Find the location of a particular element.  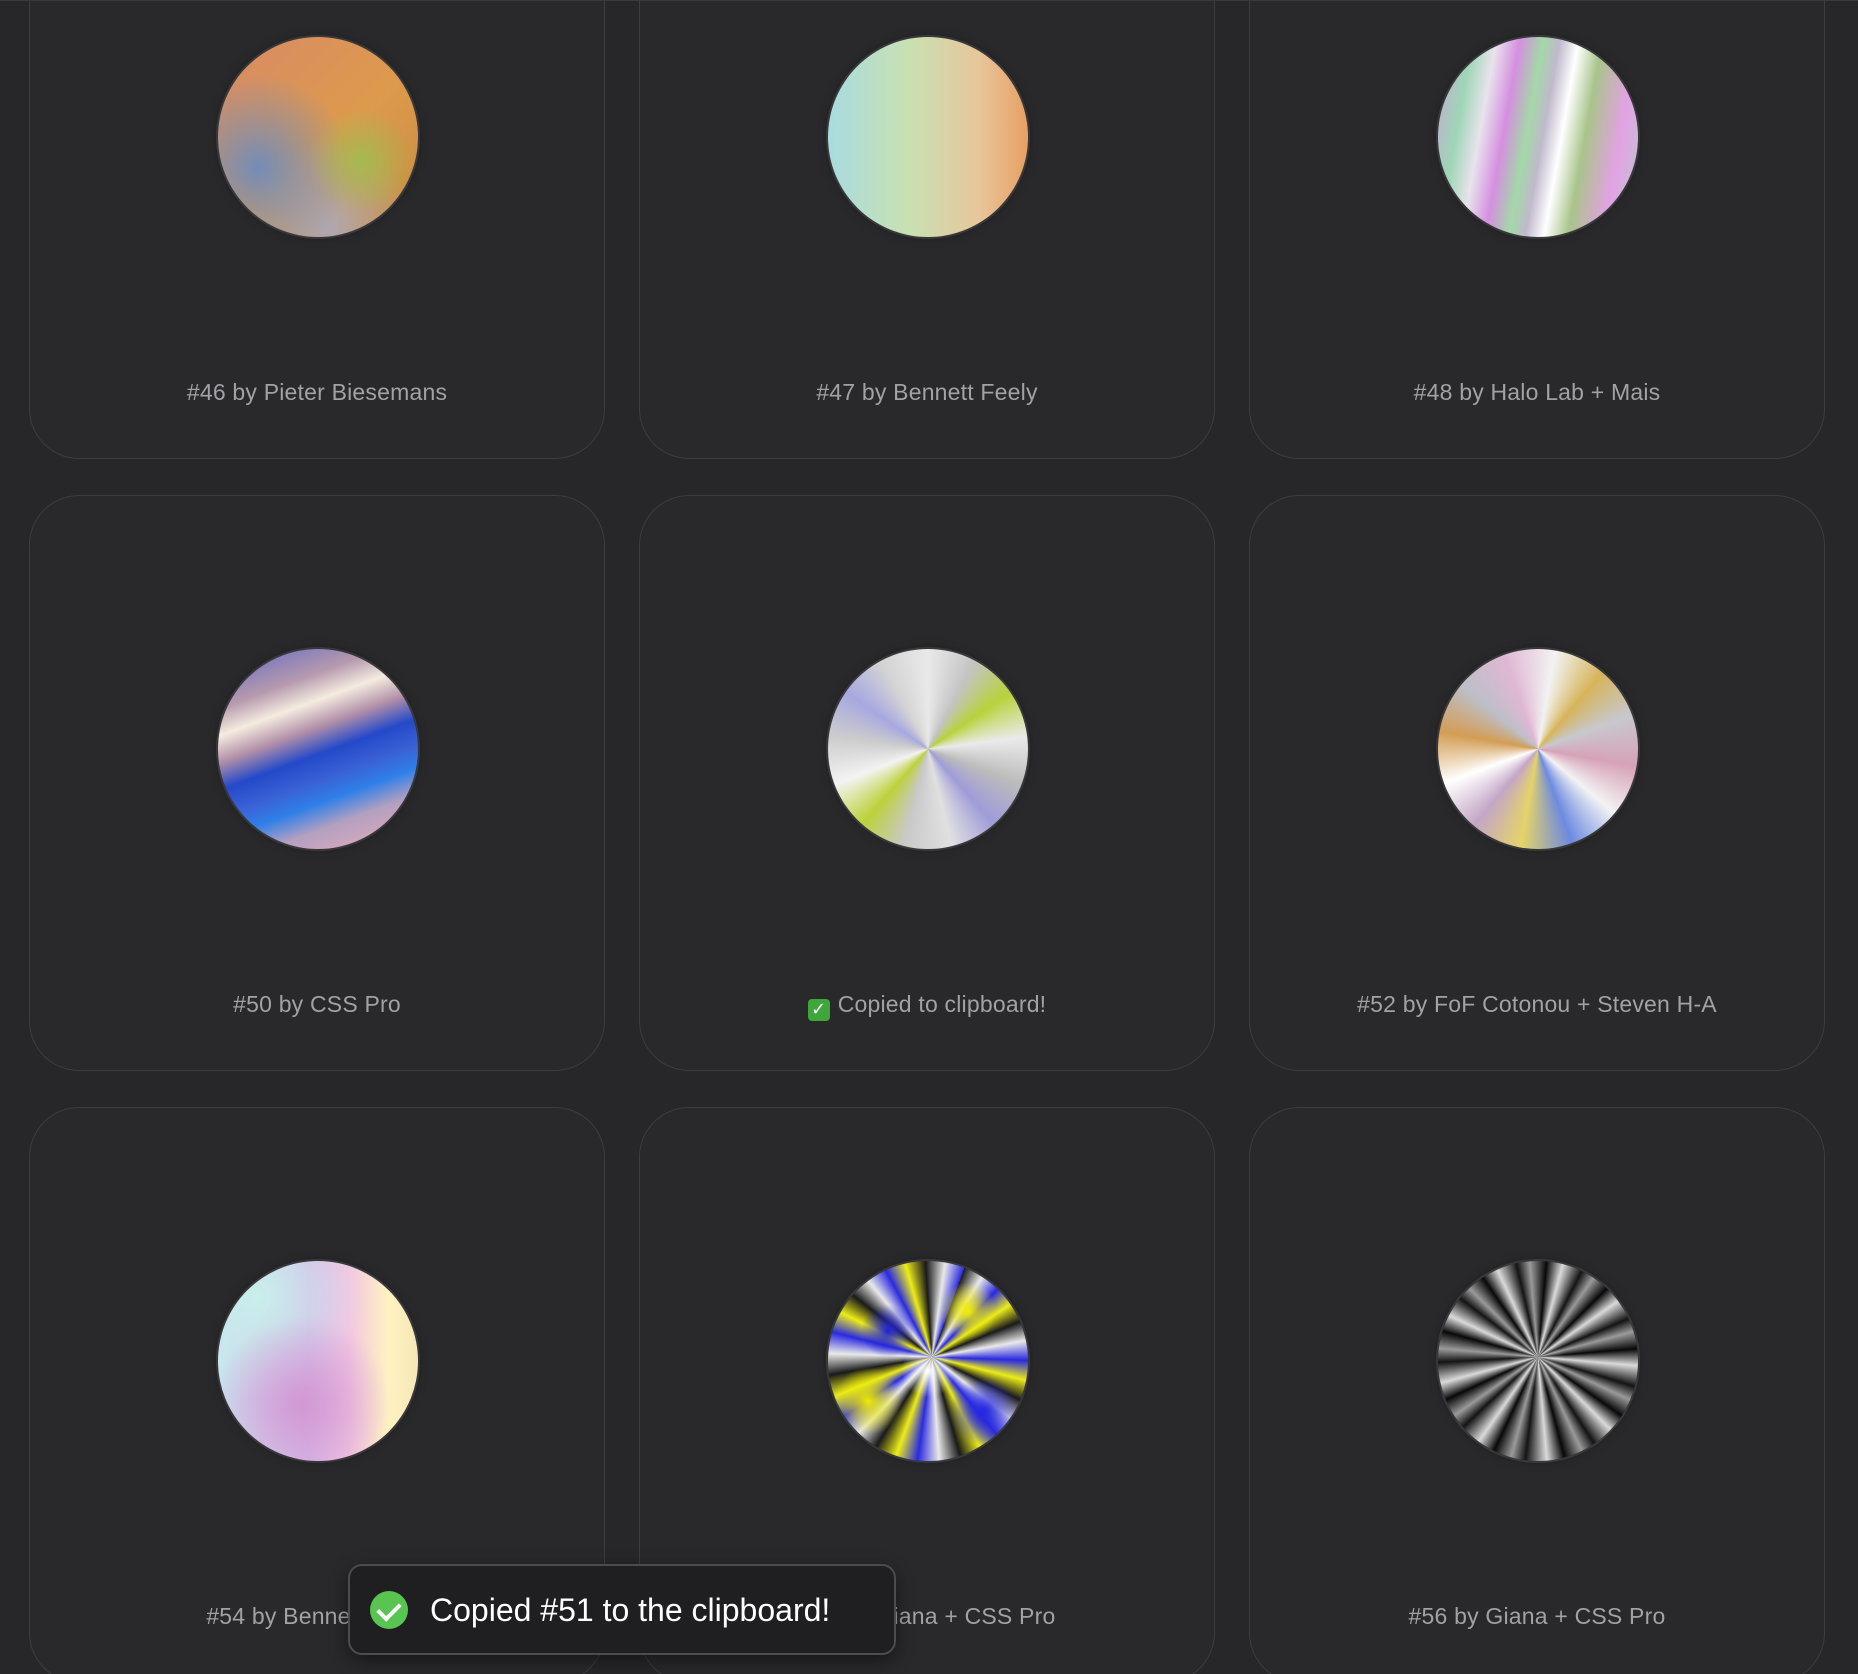

card-caption: #52 by FoF Cotonou + Steven H-A is located at coordinates (1537, 1004).